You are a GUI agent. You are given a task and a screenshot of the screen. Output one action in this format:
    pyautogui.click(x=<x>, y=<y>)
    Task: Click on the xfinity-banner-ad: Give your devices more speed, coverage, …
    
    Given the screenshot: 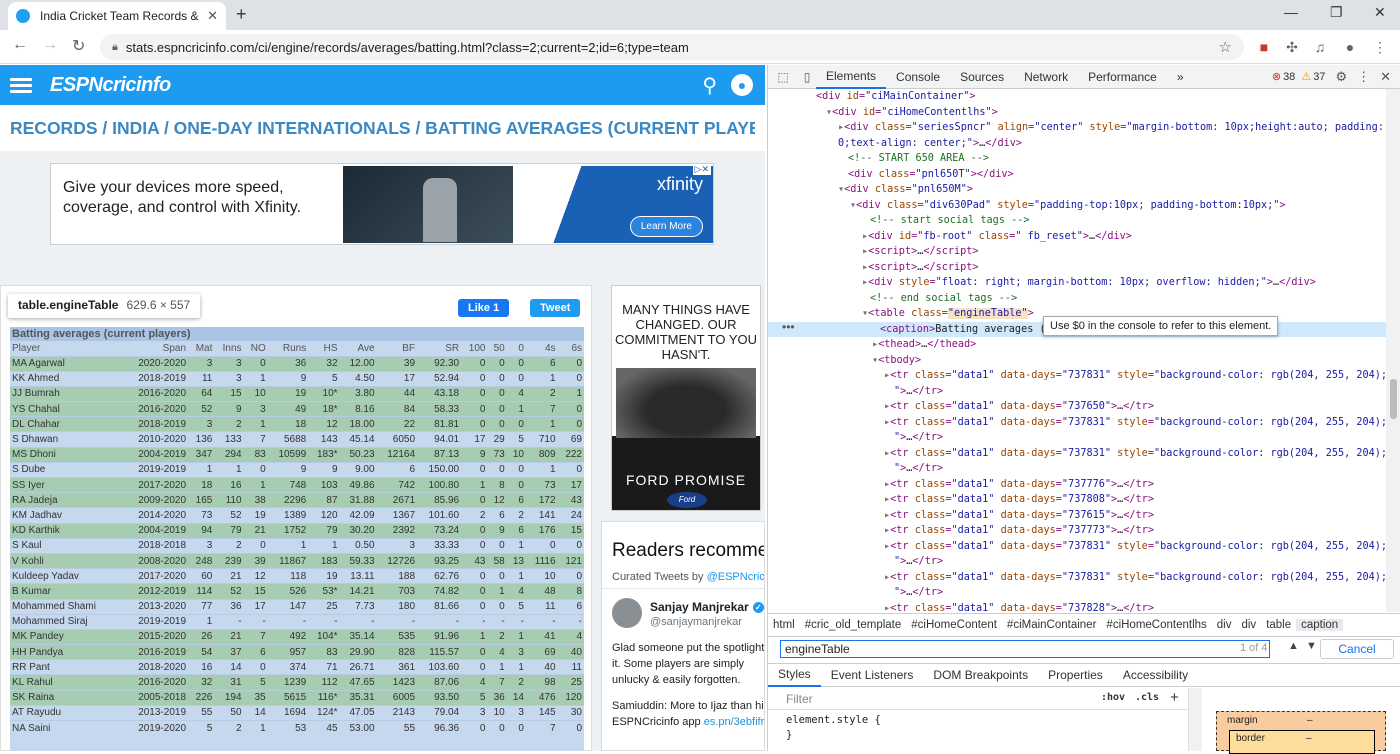 What is the action you would take?
    pyautogui.click(x=382, y=204)
    